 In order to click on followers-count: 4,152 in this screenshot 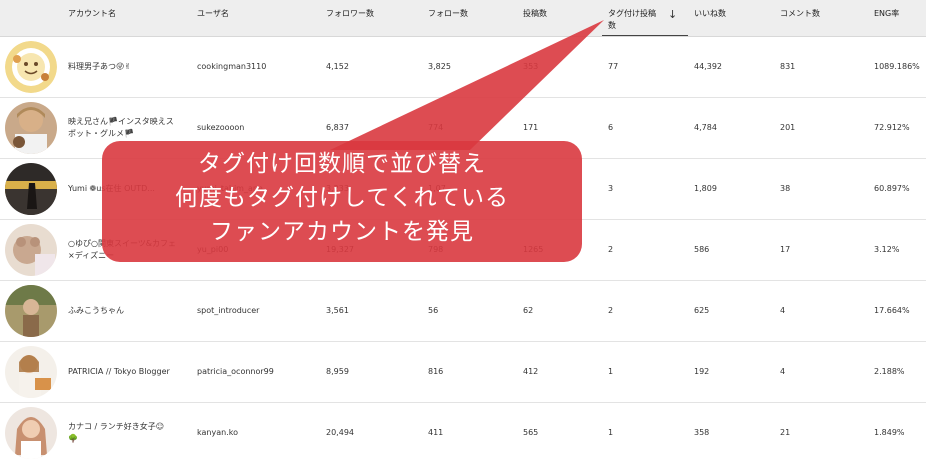, I will do `click(337, 66)`.